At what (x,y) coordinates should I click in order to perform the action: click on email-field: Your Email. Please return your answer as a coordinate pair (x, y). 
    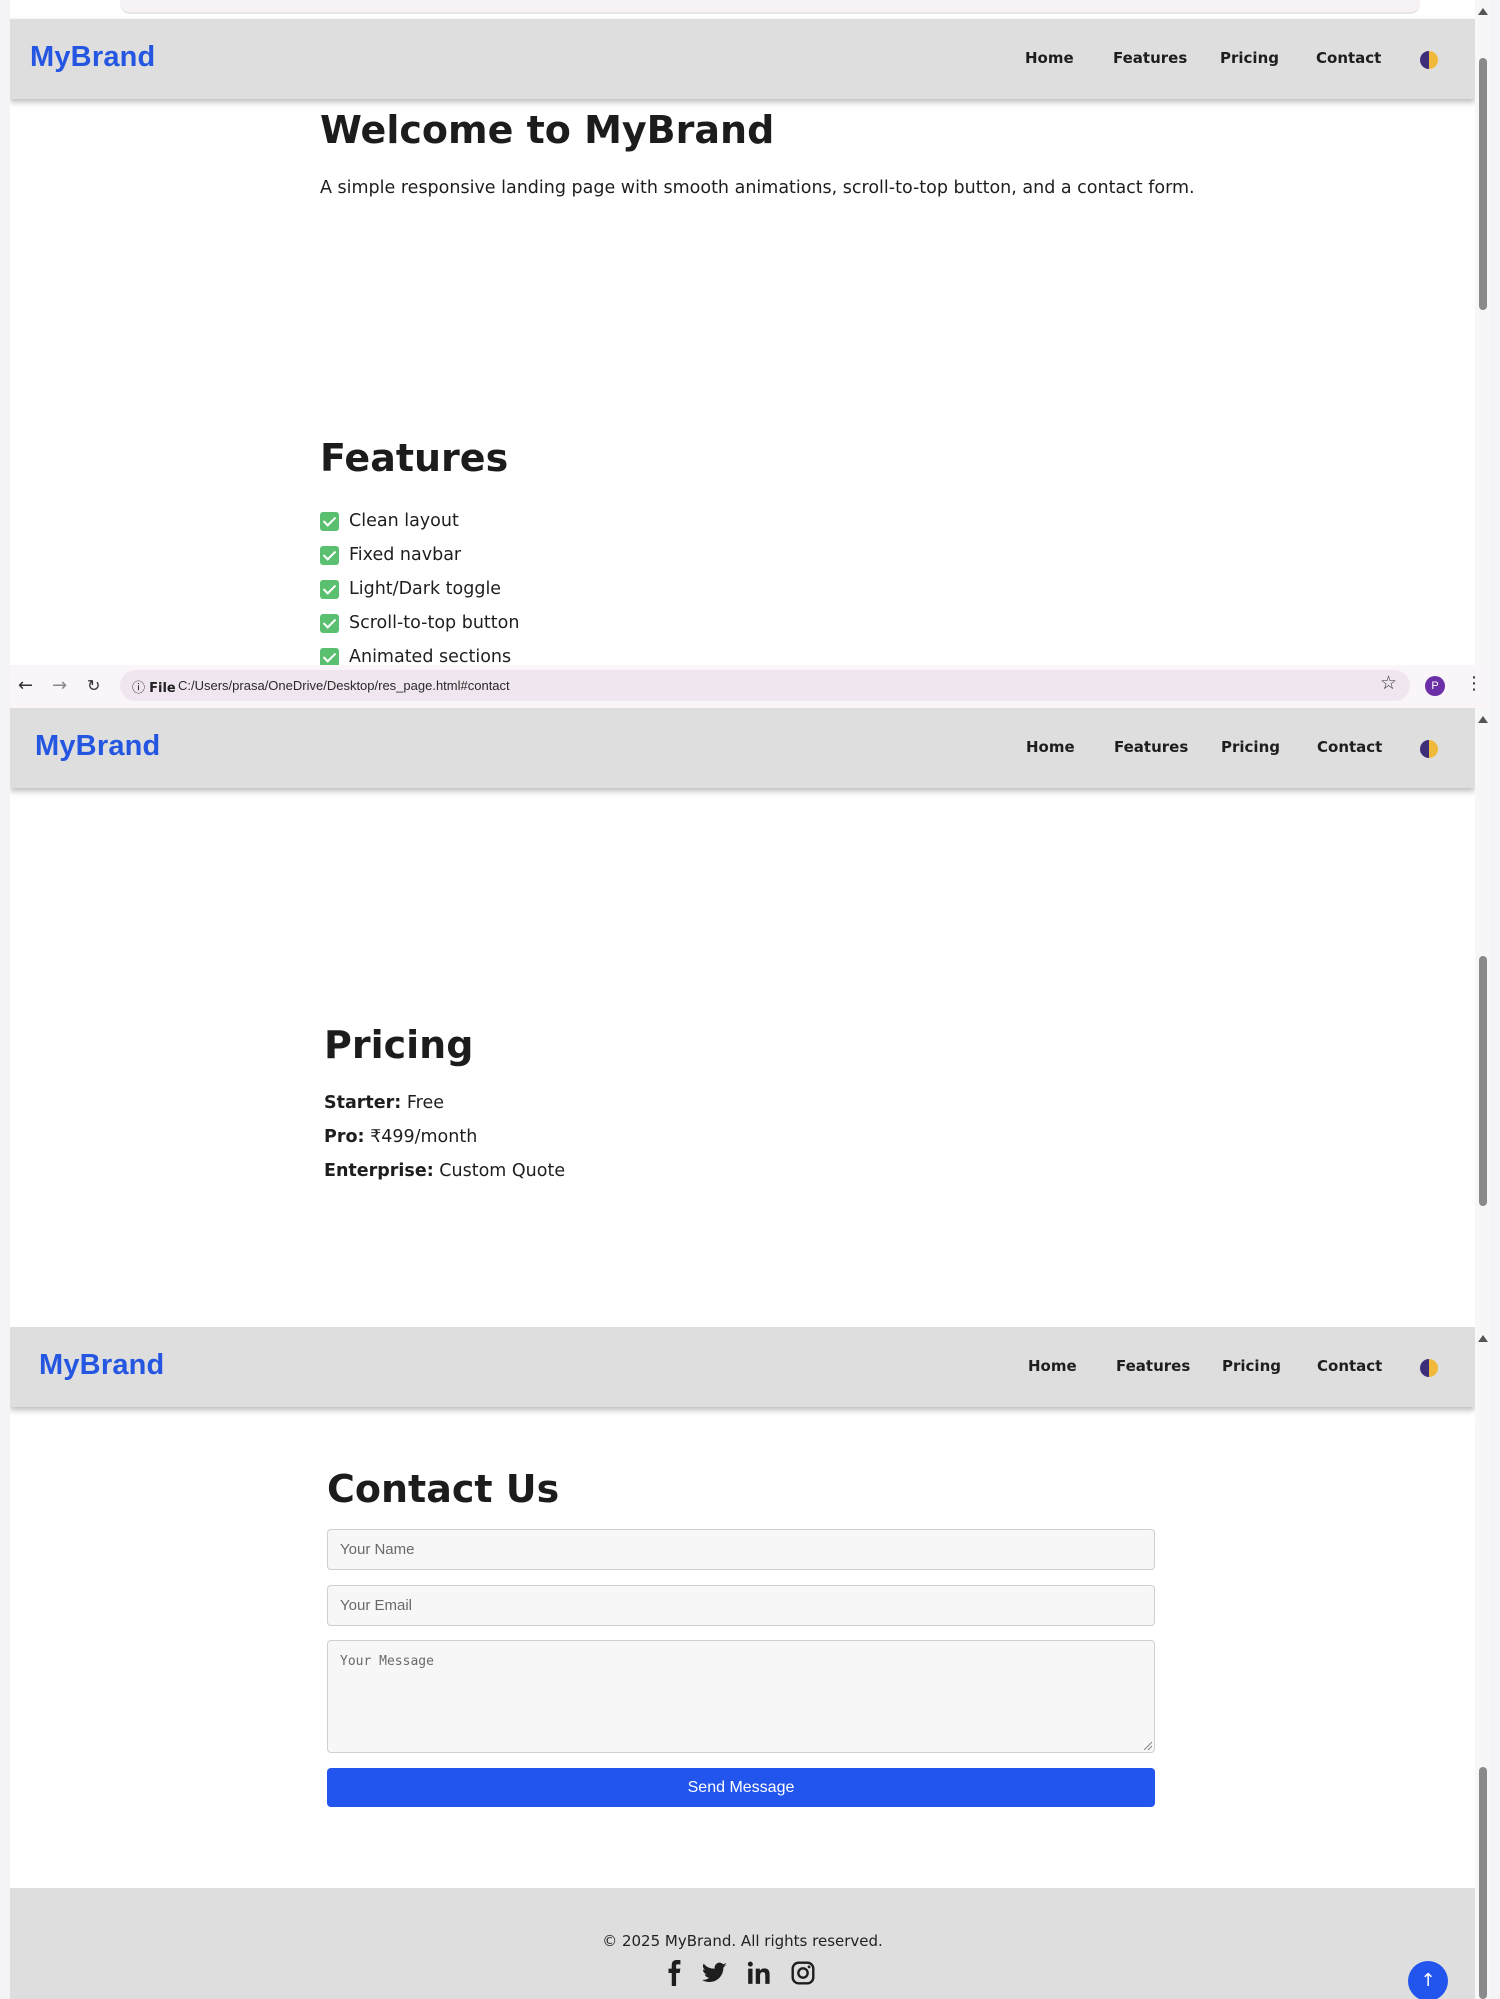
    Looking at the image, I should click on (741, 1605).